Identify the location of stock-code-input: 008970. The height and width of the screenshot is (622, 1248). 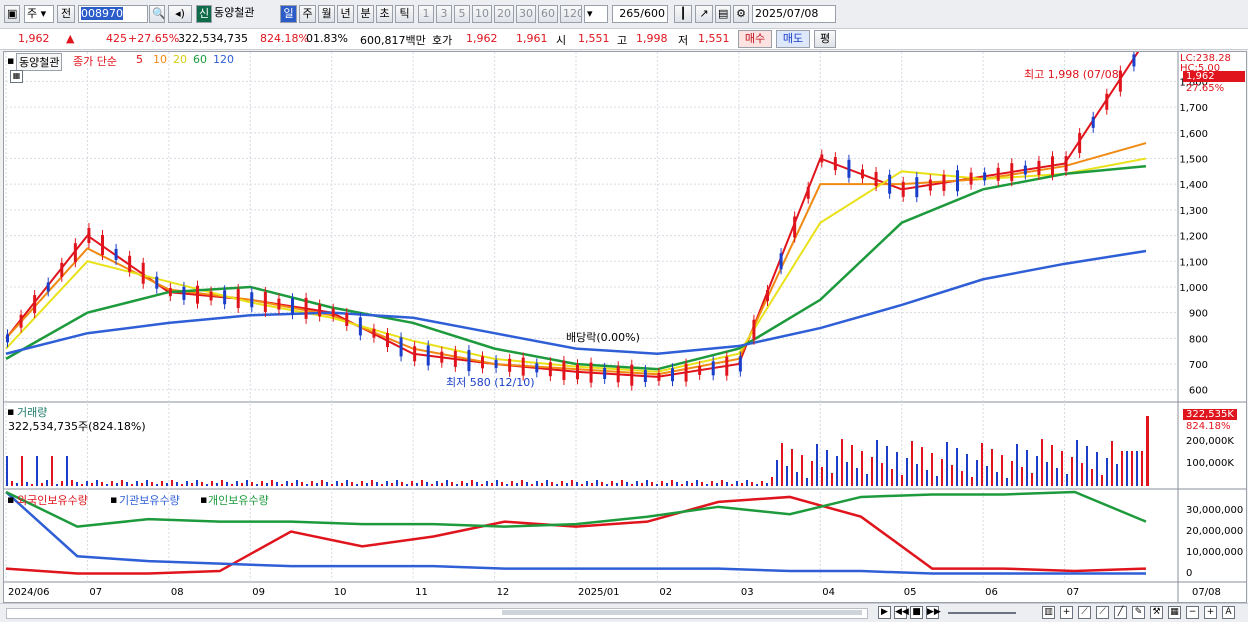
(113, 14).